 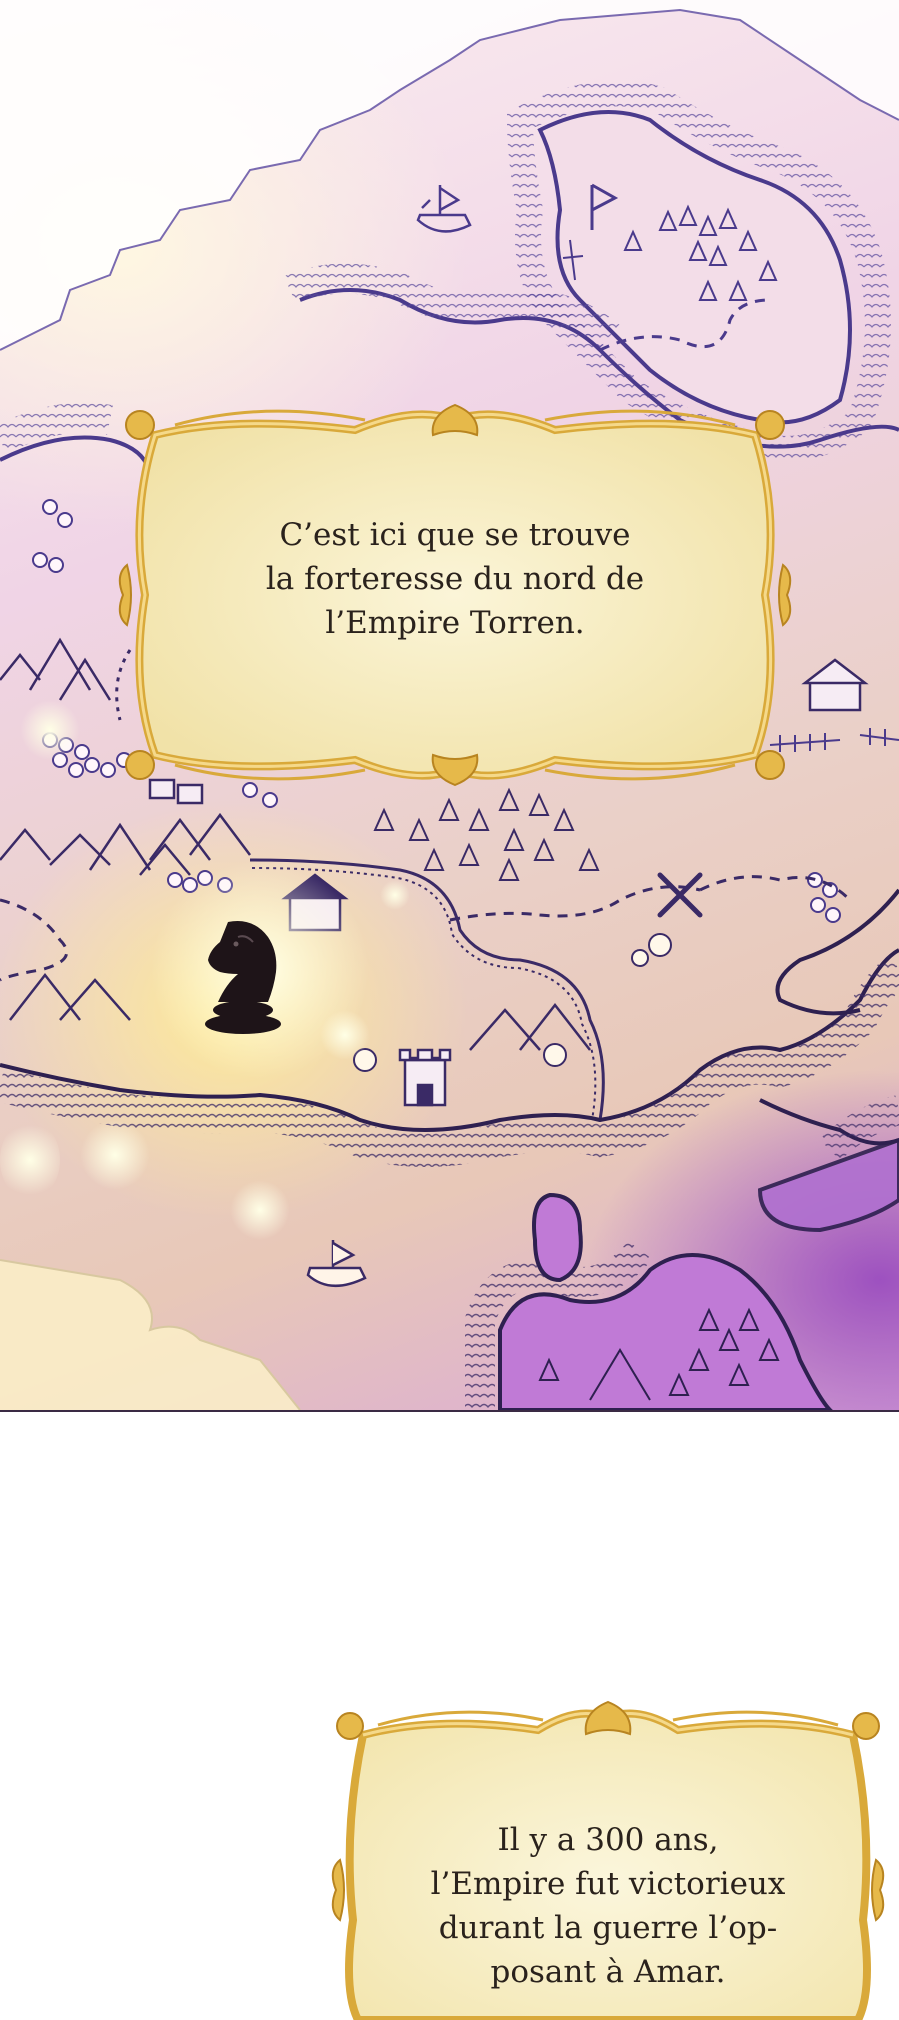 What do you see at coordinates (608, 1972) in the screenshot?
I see `caption-line: posant à Amar.` at bounding box center [608, 1972].